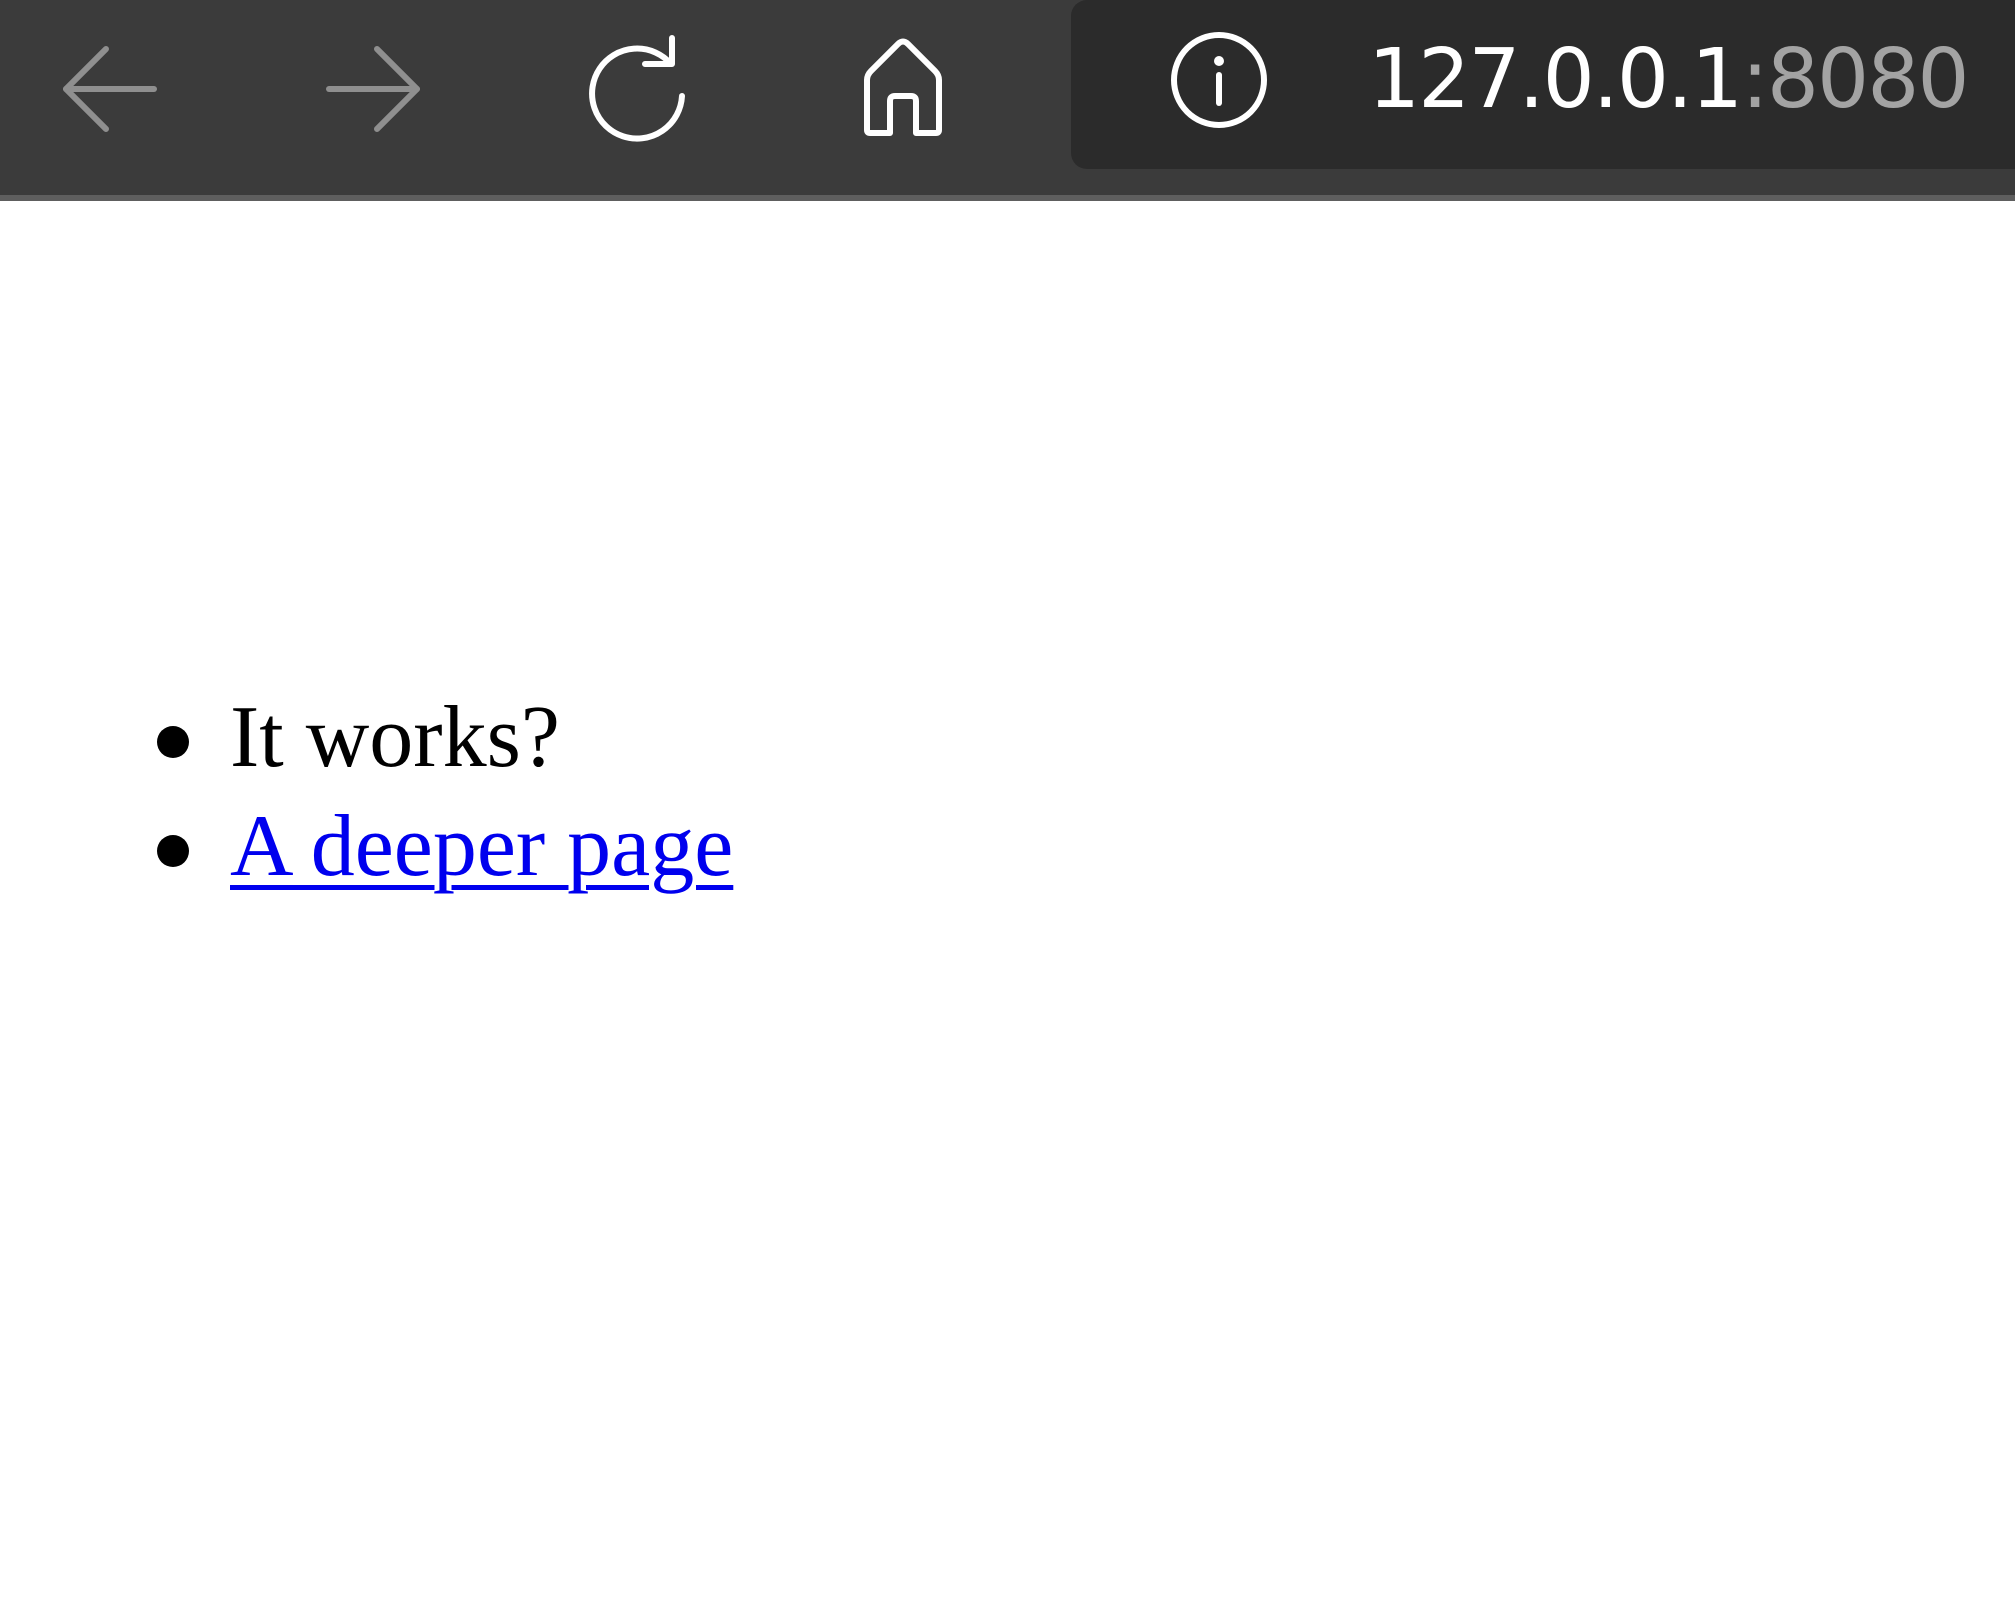 This screenshot has height=1597, width=2015. I want to click on url-host: 127.0.0.1, so click(1555, 79).